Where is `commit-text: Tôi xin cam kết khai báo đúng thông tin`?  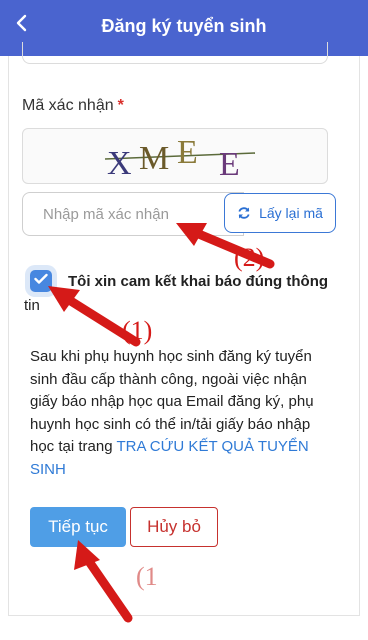 commit-text: Tôi xin cam kết khai báo đúng thông tin is located at coordinates (184, 294).